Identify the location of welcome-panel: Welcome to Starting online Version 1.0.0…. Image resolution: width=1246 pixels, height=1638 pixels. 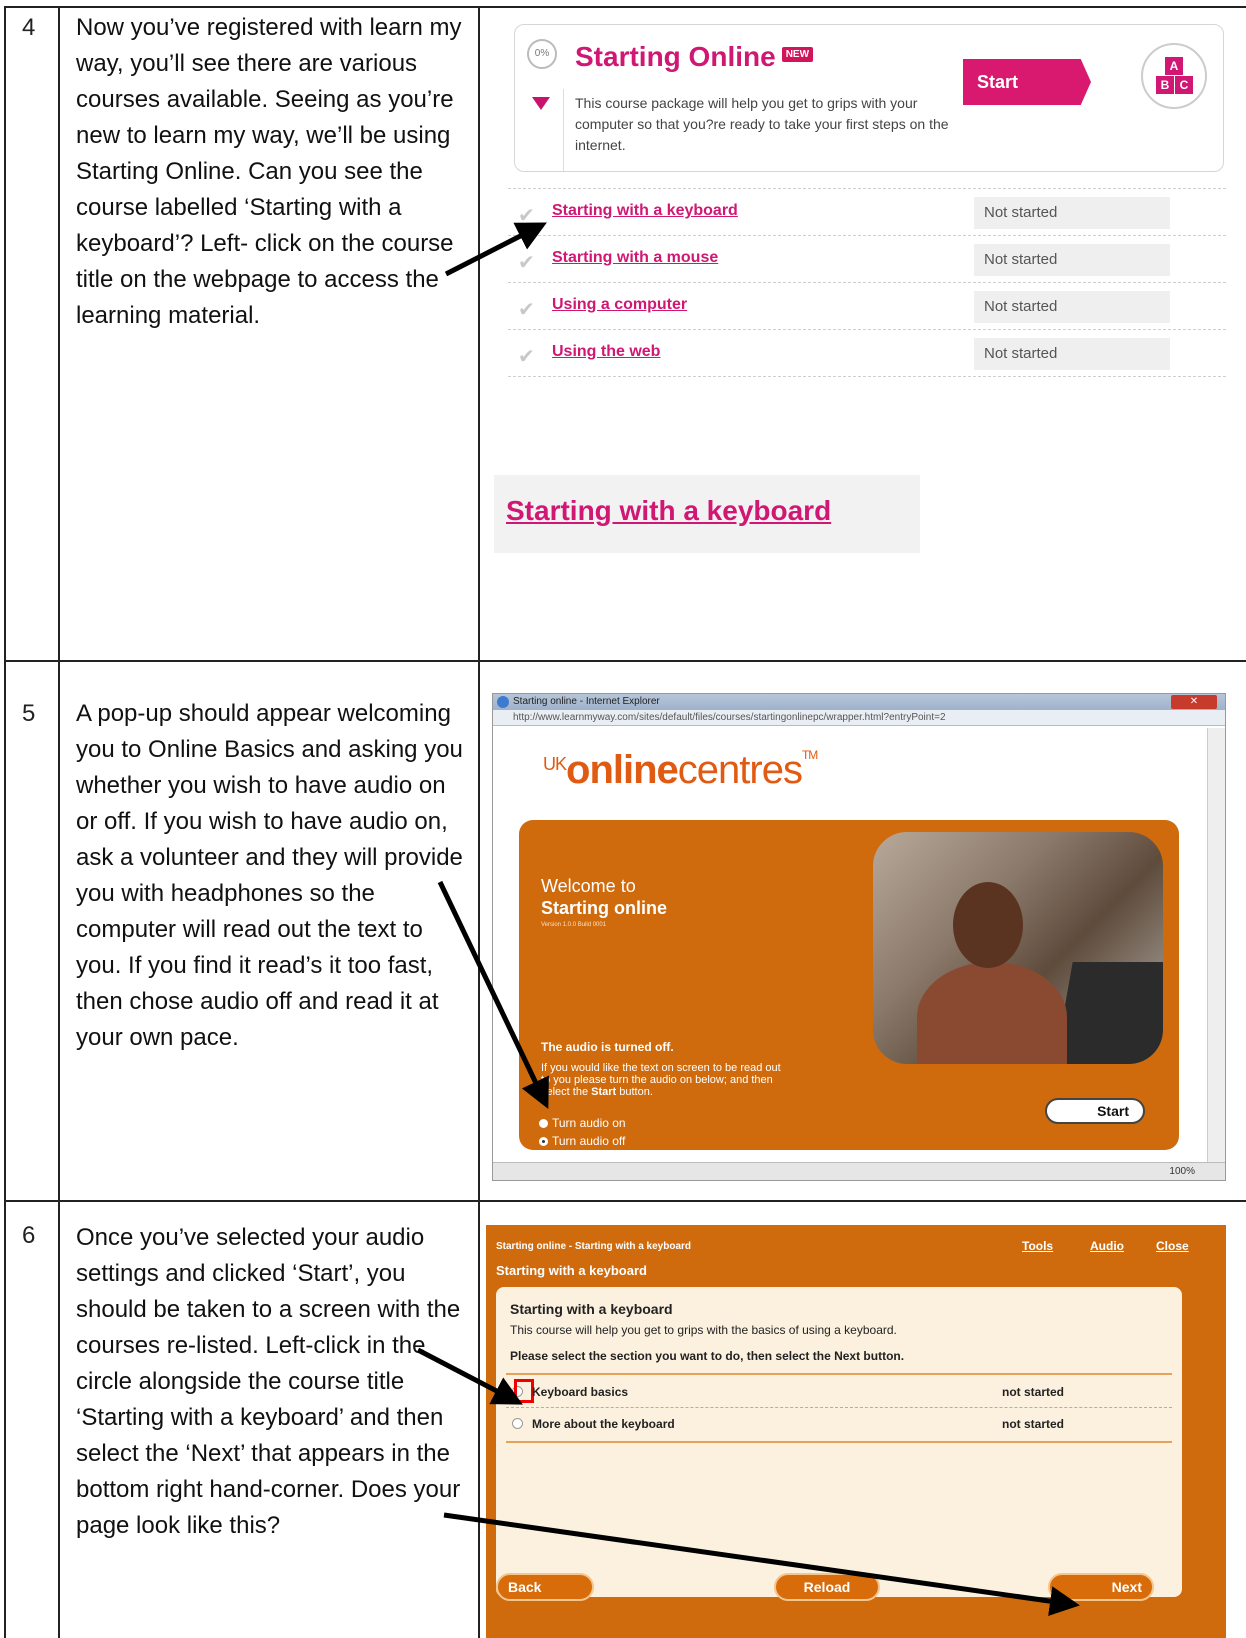
(849, 985).